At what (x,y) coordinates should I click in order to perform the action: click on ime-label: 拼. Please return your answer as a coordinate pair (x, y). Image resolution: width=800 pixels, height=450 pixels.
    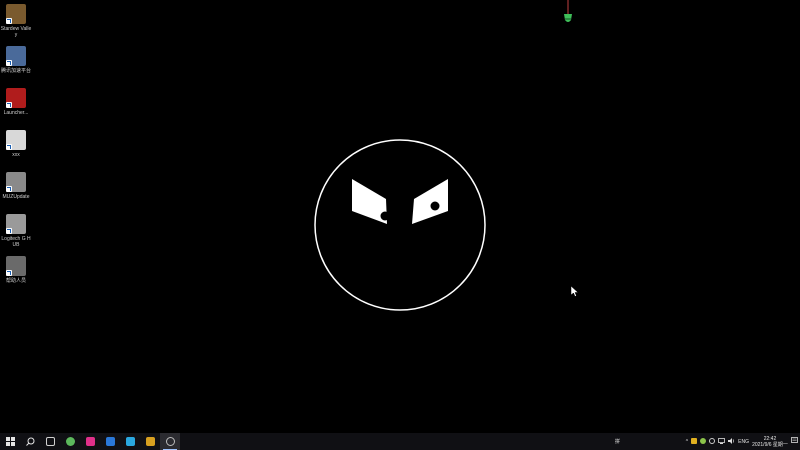
    Looking at the image, I should click on (618, 442).